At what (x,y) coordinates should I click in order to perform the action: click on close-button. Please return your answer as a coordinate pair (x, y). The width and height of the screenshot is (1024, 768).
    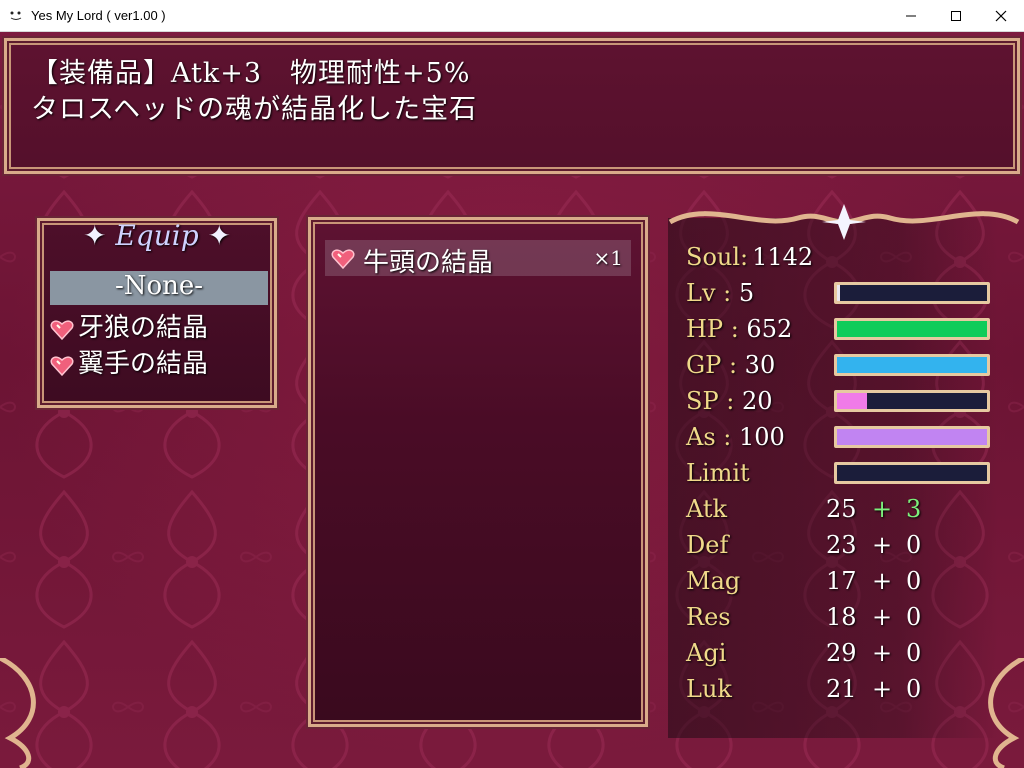
    Looking at the image, I should click on (1001, 15).